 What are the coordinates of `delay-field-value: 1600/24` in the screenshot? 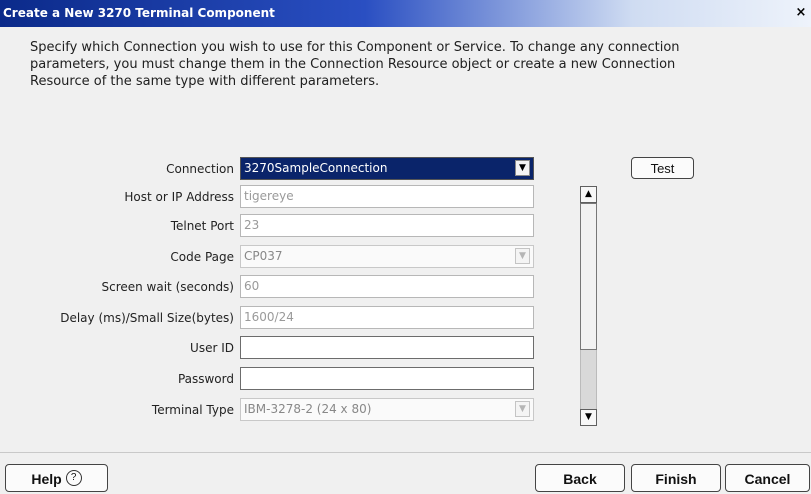 It's located at (269, 317).